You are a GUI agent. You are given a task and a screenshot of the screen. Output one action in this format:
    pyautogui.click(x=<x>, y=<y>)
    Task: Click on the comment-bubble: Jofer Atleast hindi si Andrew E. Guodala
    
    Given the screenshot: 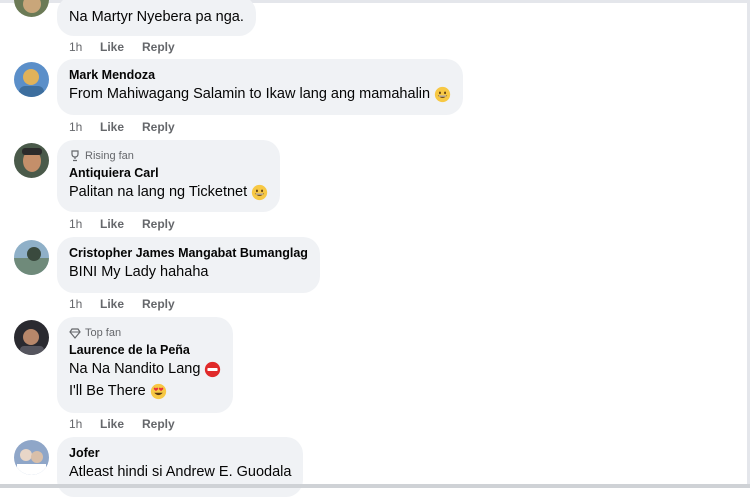 What is the action you would take?
    pyautogui.click(x=180, y=467)
    